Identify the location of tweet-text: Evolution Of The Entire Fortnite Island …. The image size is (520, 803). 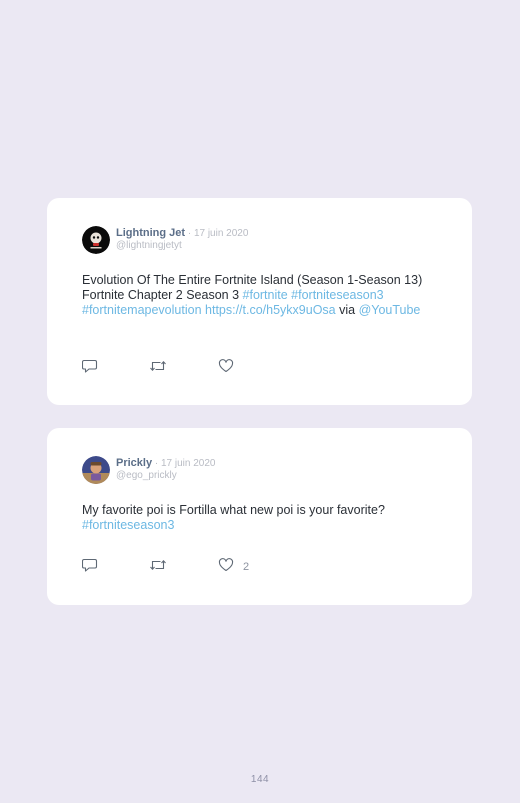
(262, 295).